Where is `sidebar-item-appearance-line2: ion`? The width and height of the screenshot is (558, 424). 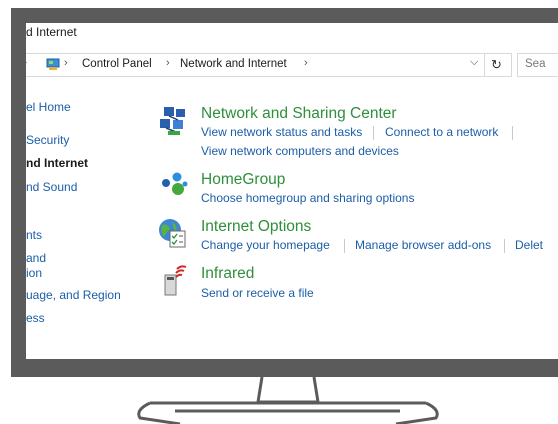
sidebar-item-appearance-line2: ion is located at coordinates (34, 273).